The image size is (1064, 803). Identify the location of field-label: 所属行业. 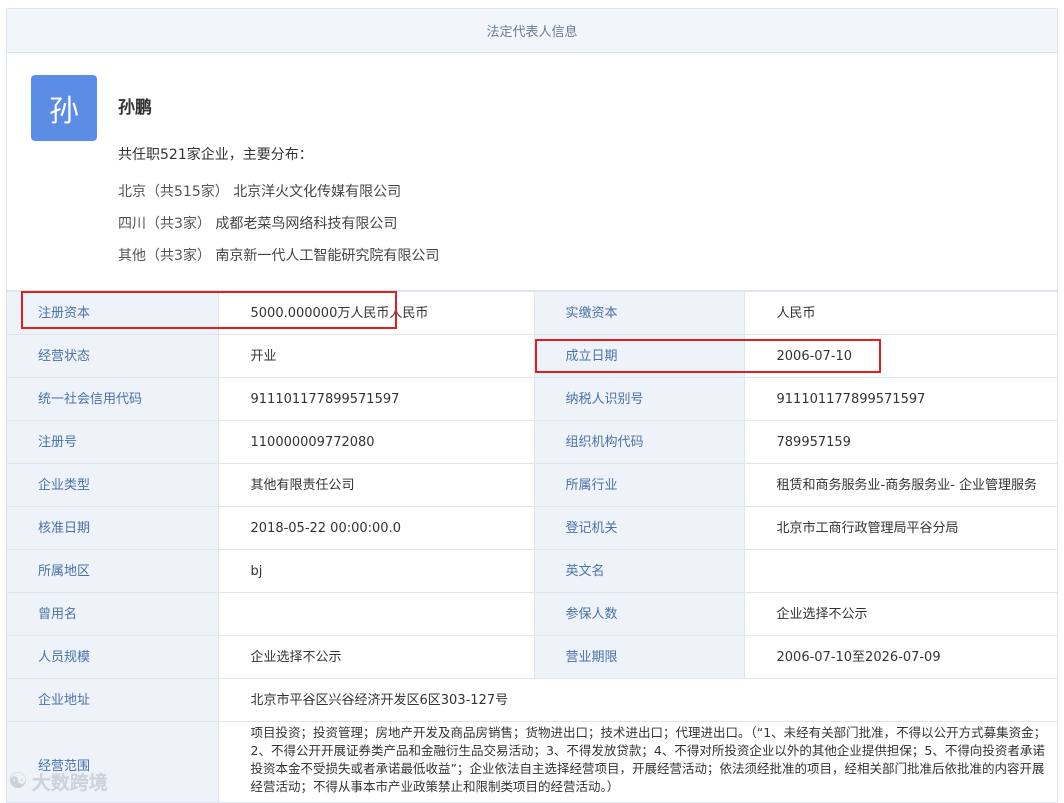
(639, 485).